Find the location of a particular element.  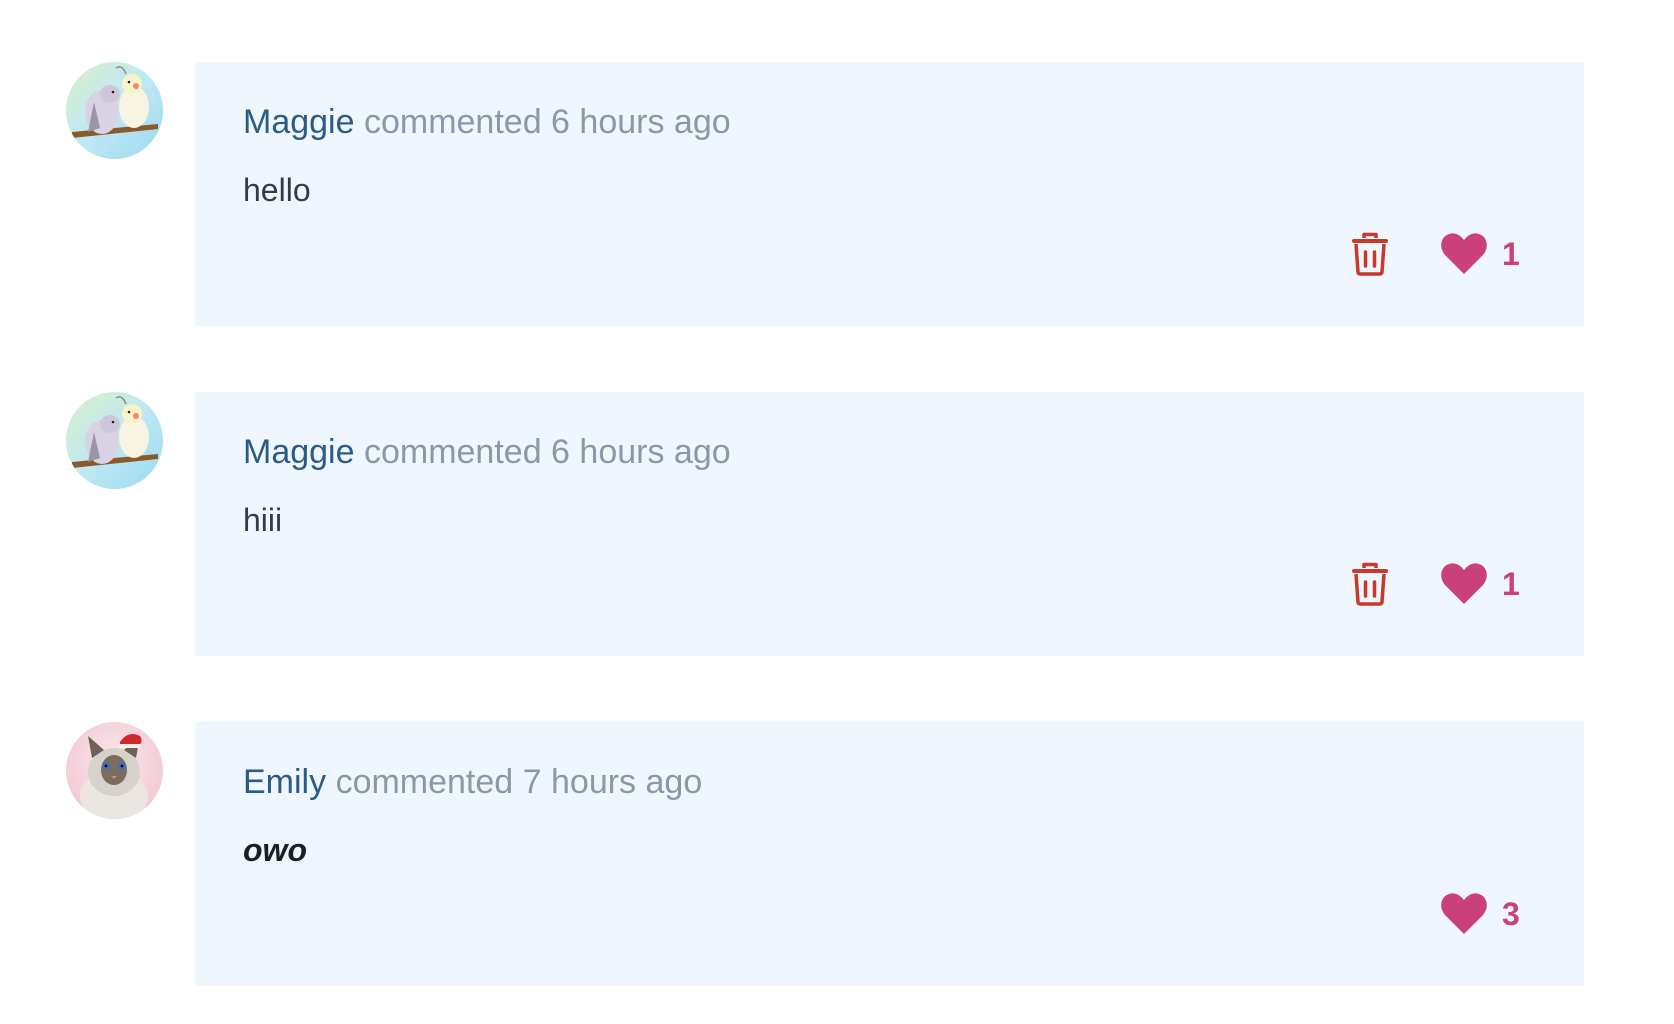

comment-header: Emily commented 7 hours ago is located at coordinates (472, 782).